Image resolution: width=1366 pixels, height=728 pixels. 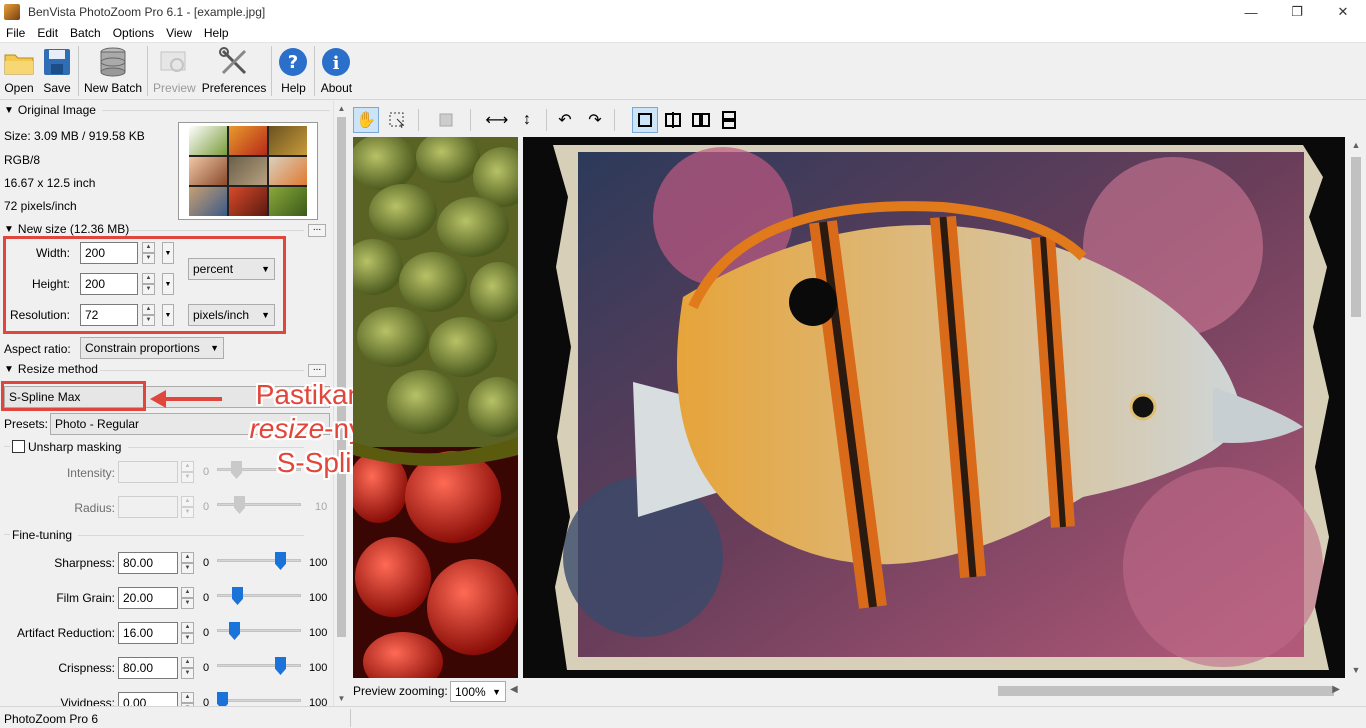 What do you see at coordinates (595, 120) in the screenshot?
I see `rotate-right-icon: ↷` at bounding box center [595, 120].